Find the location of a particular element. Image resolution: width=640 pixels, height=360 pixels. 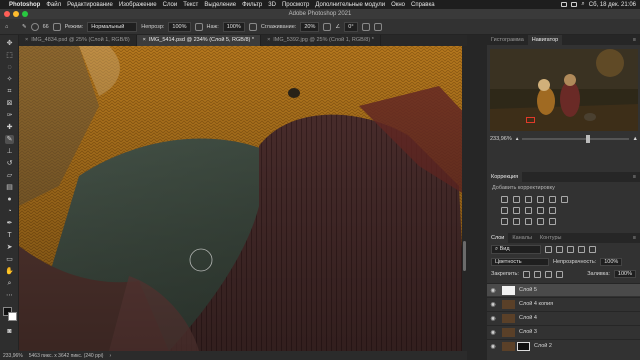

dodge-tool-icon: ◔ is located at coordinates (9, 211).